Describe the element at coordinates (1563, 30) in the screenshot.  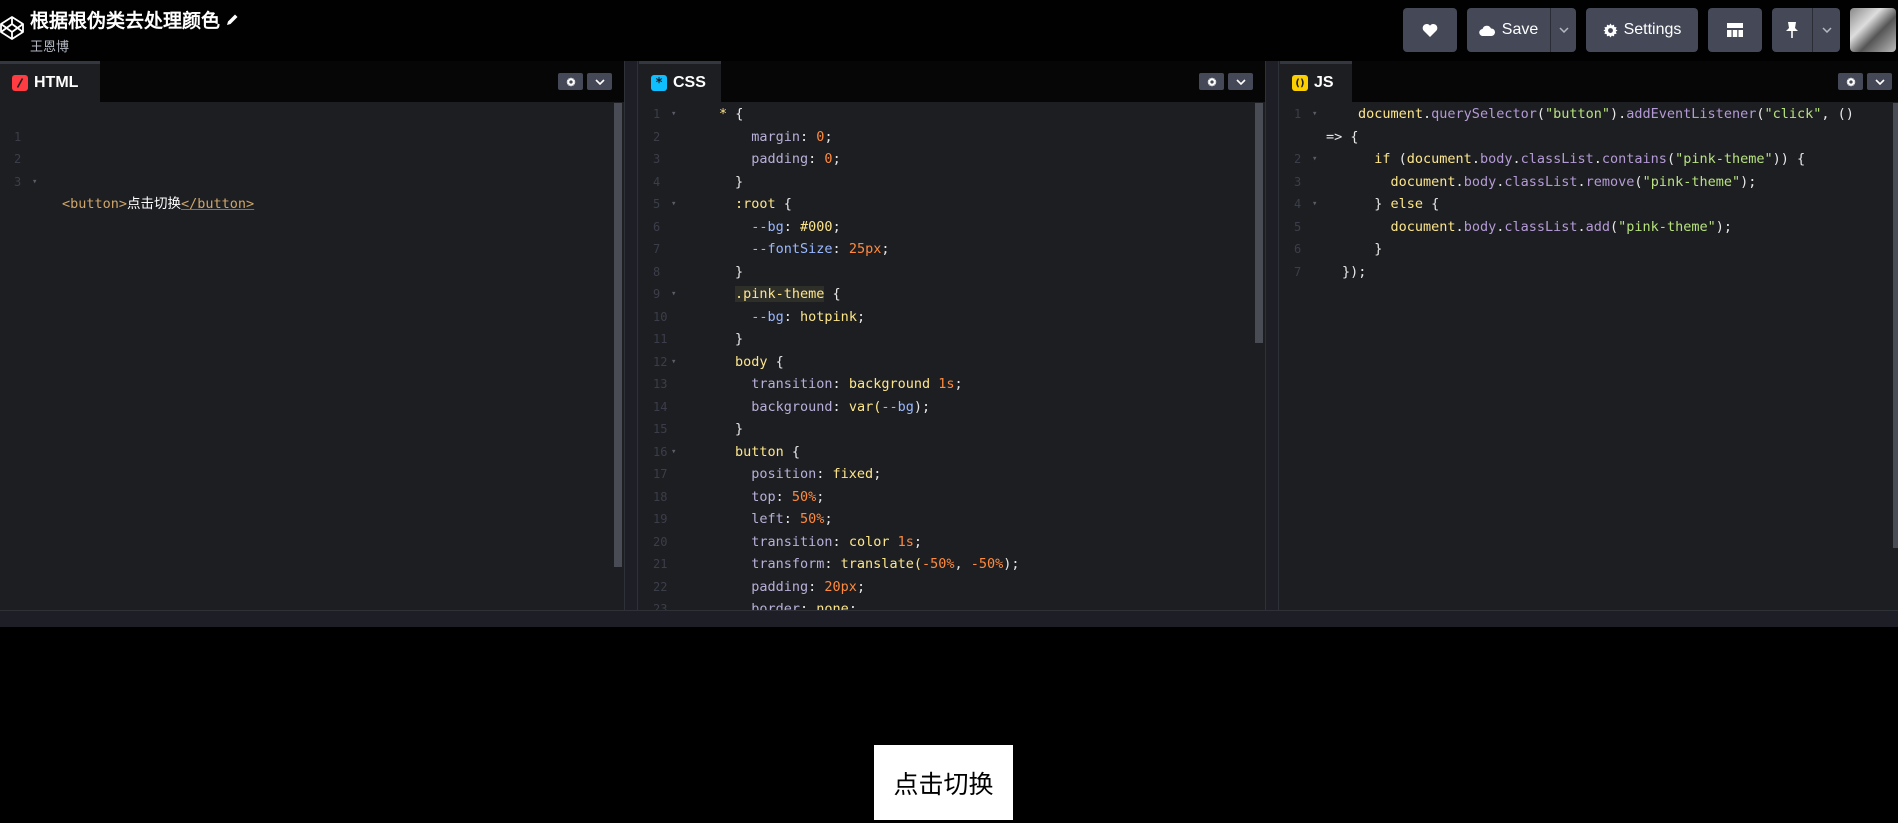
I see `save-options-button` at that location.